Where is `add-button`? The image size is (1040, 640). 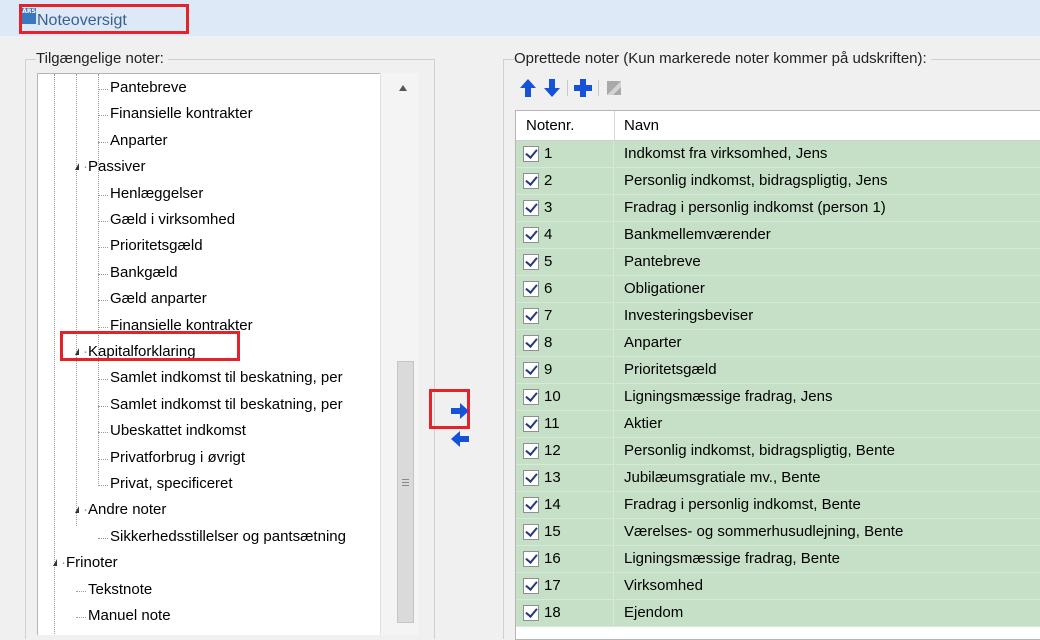 add-button is located at coordinates (583, 88).